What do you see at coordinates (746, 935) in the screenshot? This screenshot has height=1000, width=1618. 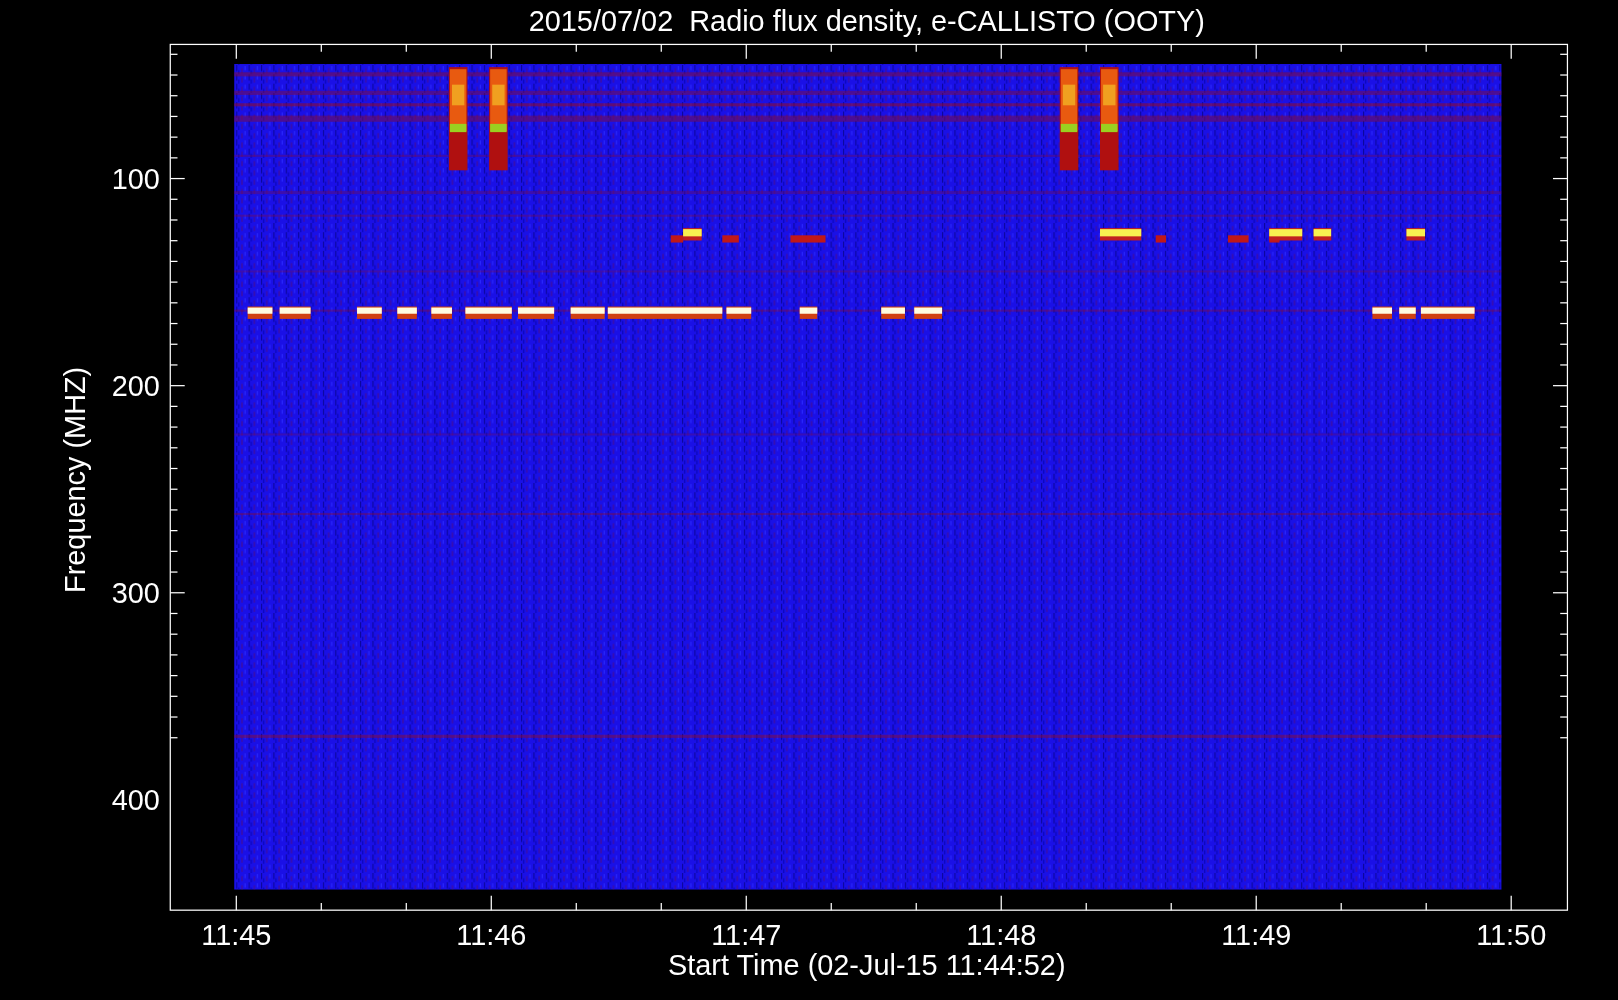 I see `tick-label: 11:47` at bounding box center [746, 935].